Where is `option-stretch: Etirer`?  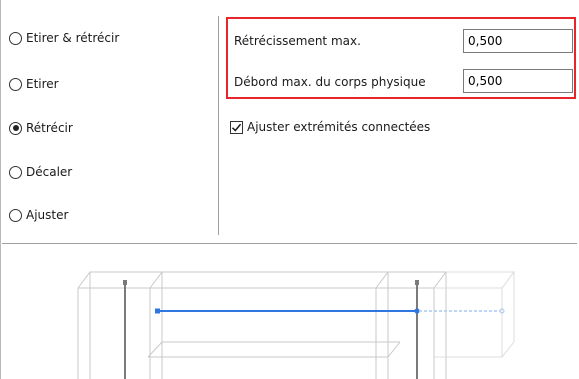
option-stretch: Etirer is located at coordinates (34, 84).